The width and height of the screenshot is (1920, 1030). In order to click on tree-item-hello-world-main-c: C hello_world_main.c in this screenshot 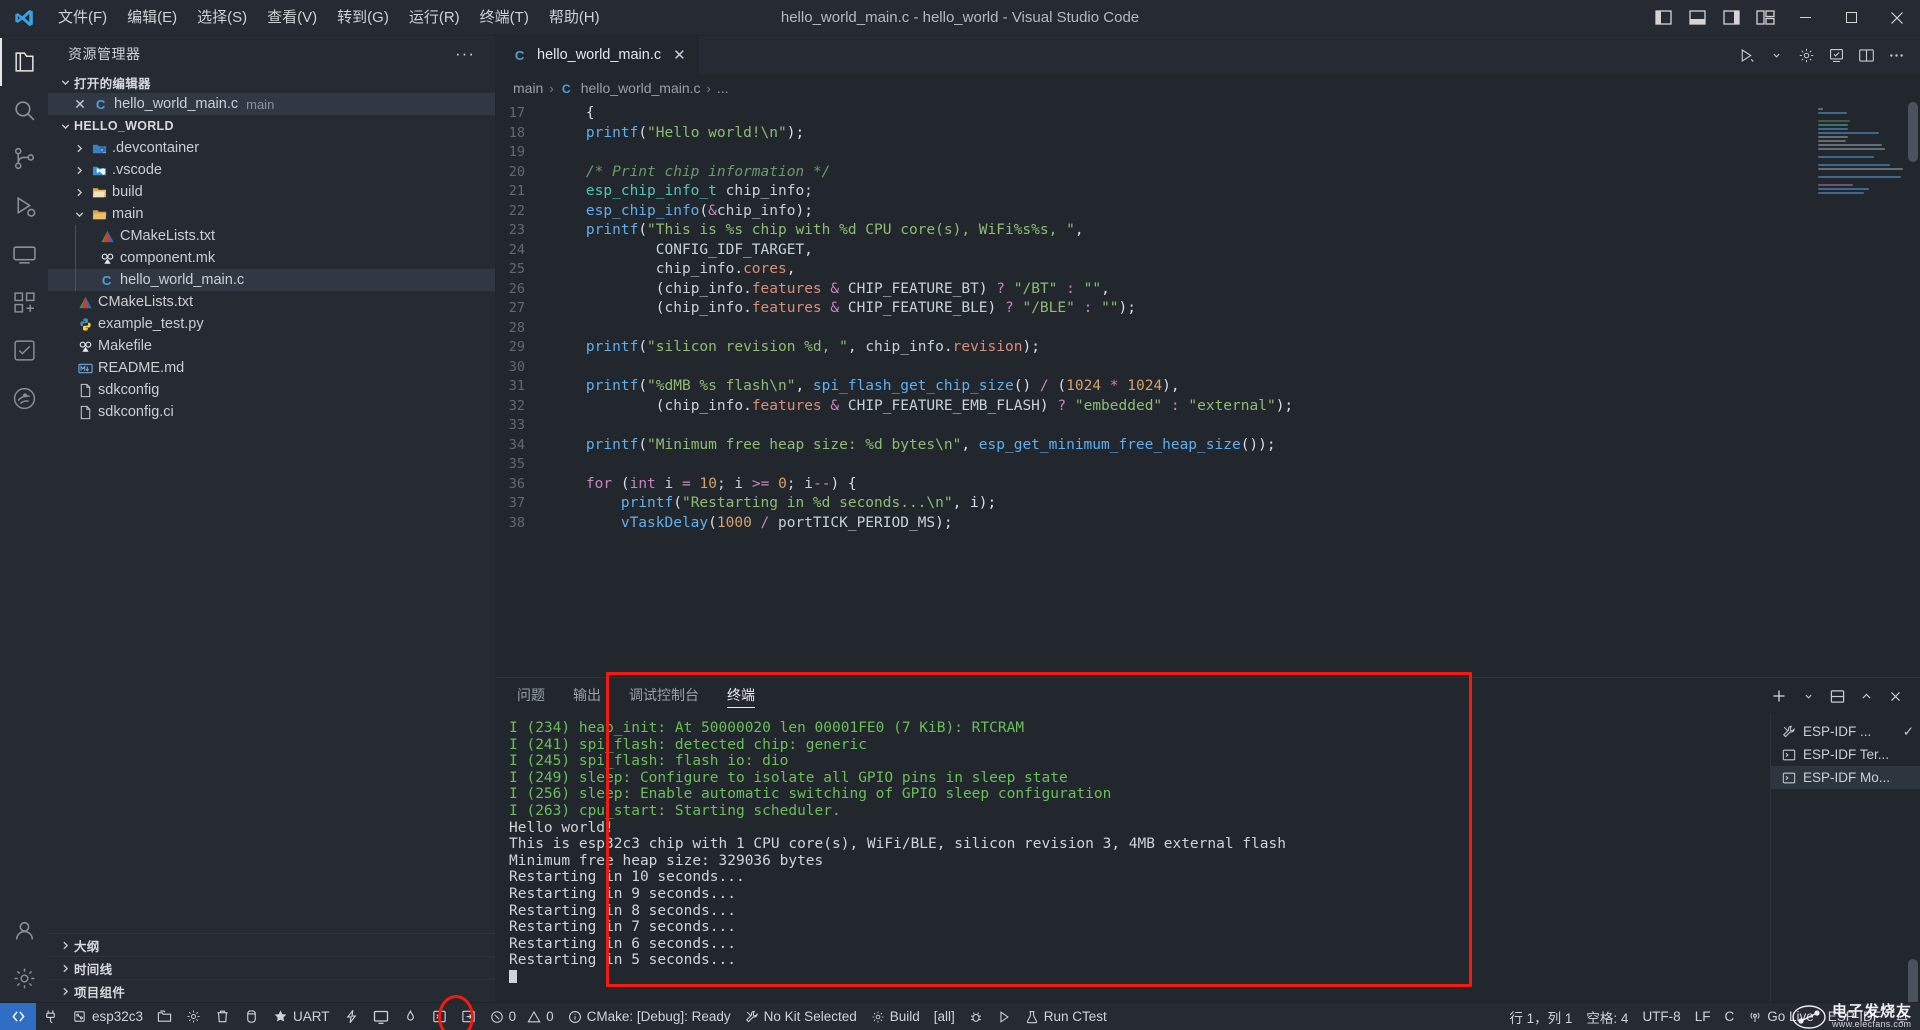, I will do `click(271, 280)`.